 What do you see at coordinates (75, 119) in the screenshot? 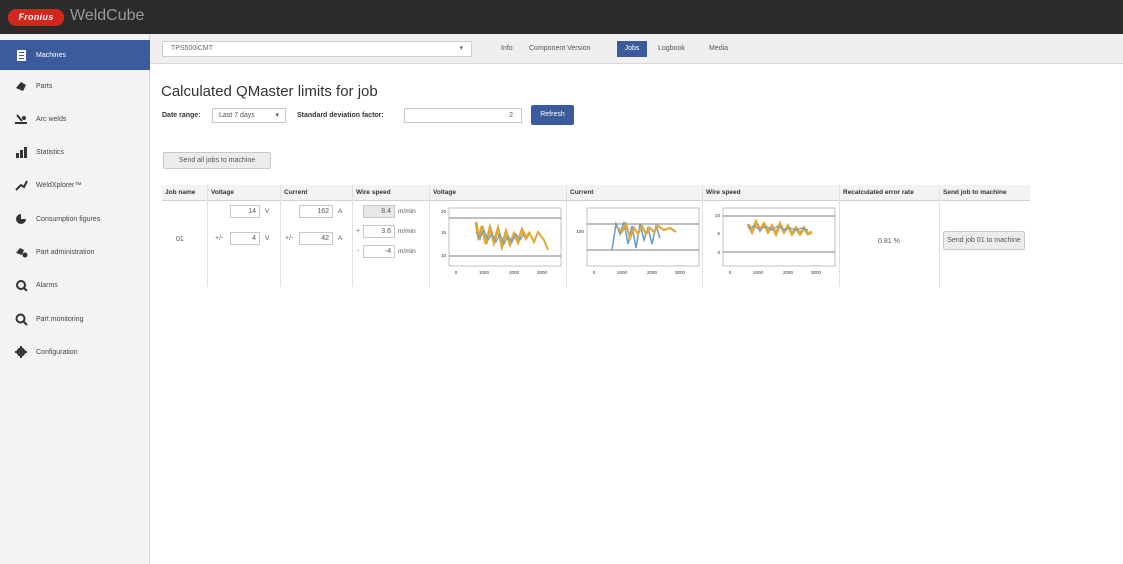
I see `sidebar-item-arc-welds: Arc welds` at bounding box center [75, 119].